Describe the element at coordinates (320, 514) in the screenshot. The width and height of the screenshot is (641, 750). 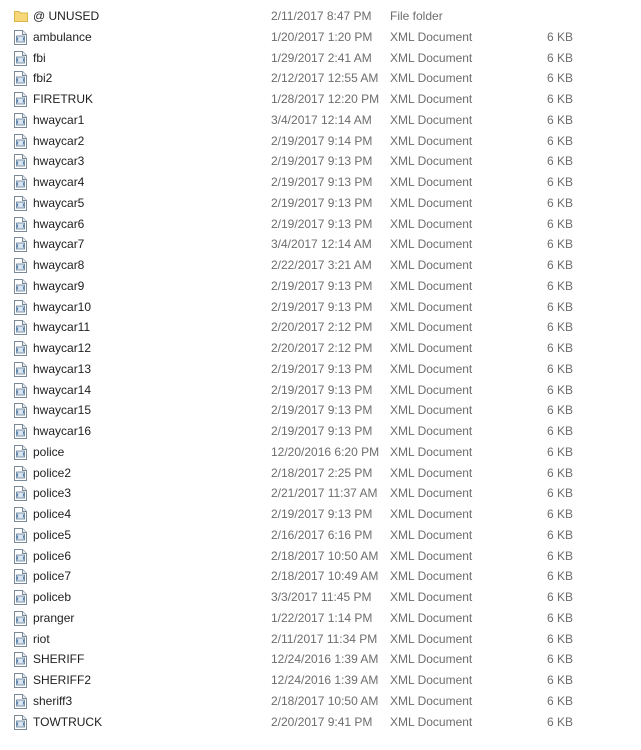
I see `file-row: police4 2/19/2017 9:13 PM XML Document 6 KB` at that location.